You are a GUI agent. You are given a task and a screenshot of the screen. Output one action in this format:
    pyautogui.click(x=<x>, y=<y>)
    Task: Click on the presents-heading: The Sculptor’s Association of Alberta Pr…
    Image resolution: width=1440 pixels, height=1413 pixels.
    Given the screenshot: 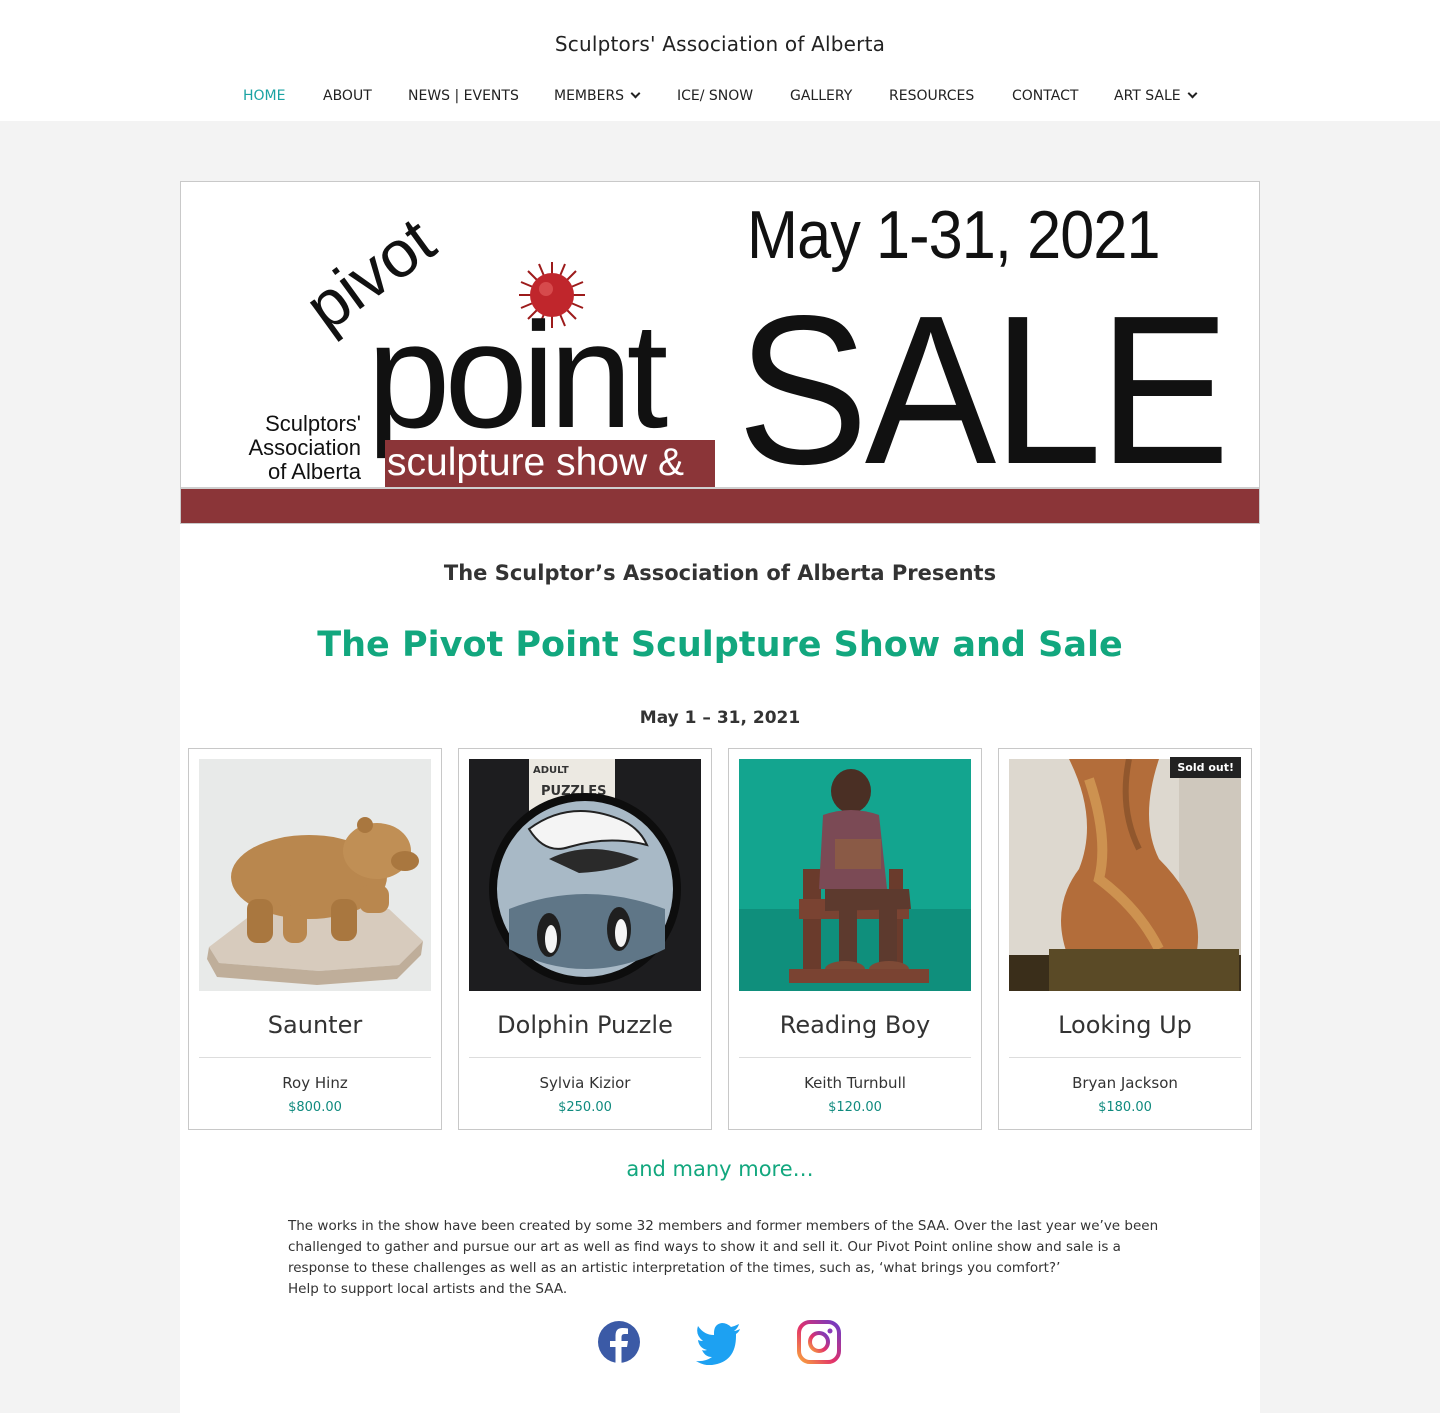 What is the action you would take?
    pyautogui.click(x=720, y=573)
    